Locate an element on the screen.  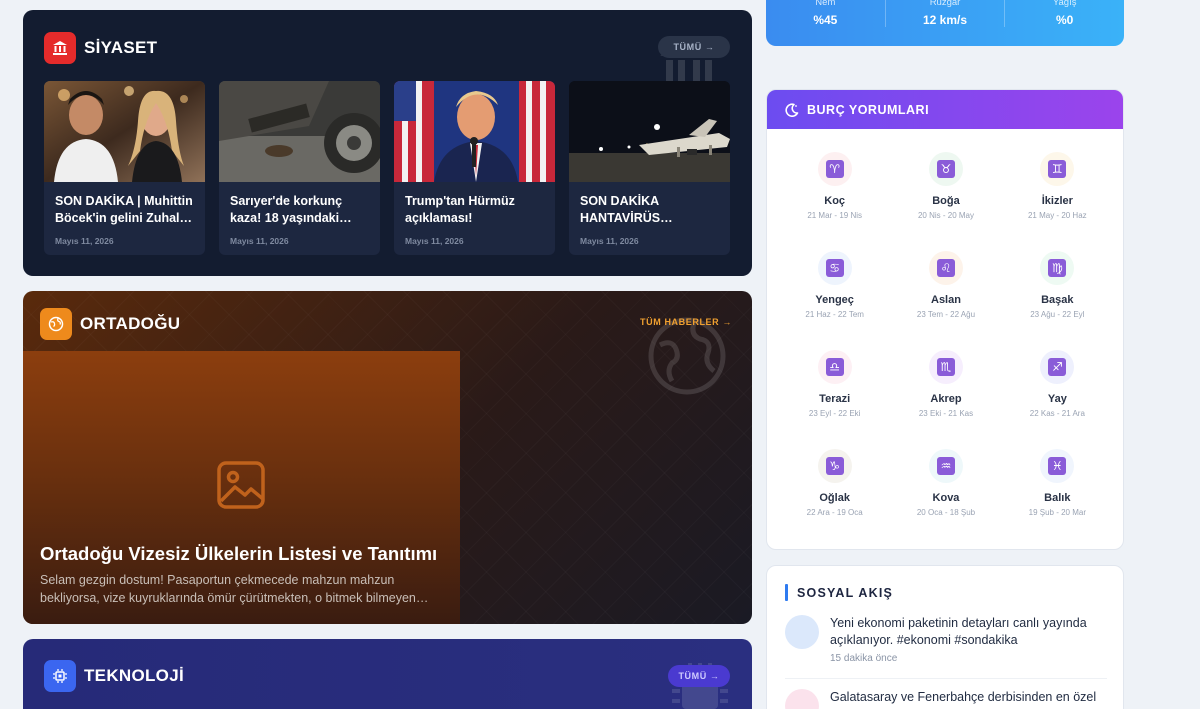
weather-stat-value: %0 is located at coordinates (1065, 20).